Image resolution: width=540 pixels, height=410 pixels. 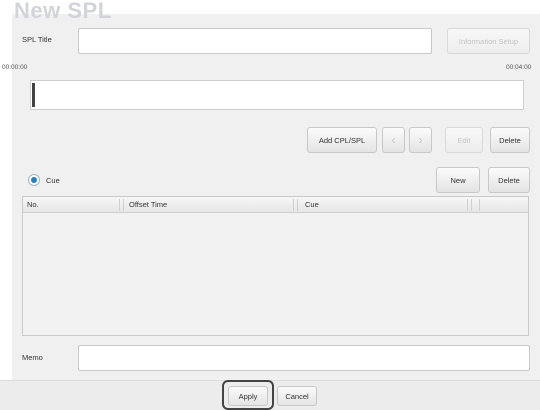 What do you see at coordinates (488, 41) in the screenshot?
I see `information-setup-button: Information Setup` at bounding box center [488, 41].